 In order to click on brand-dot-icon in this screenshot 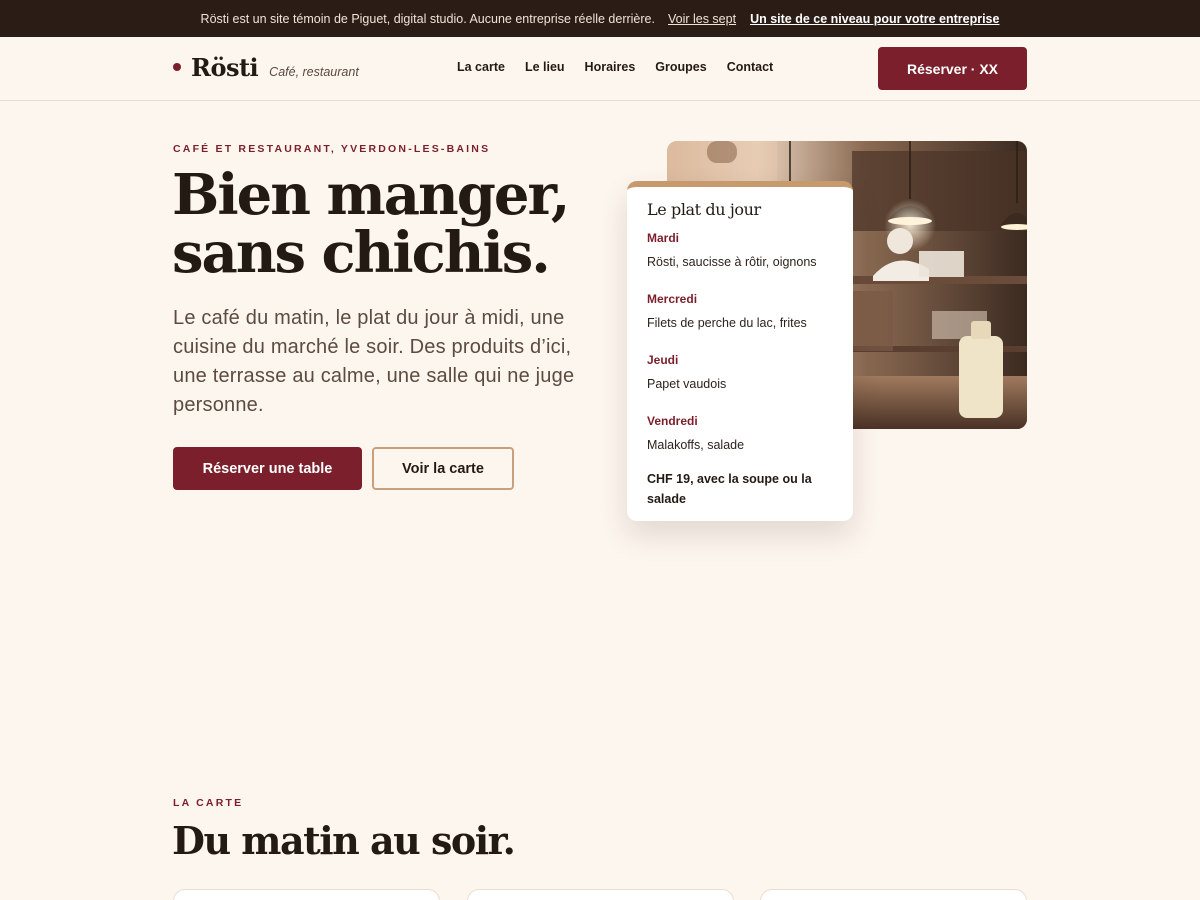, I will do `click(177, 67)`.